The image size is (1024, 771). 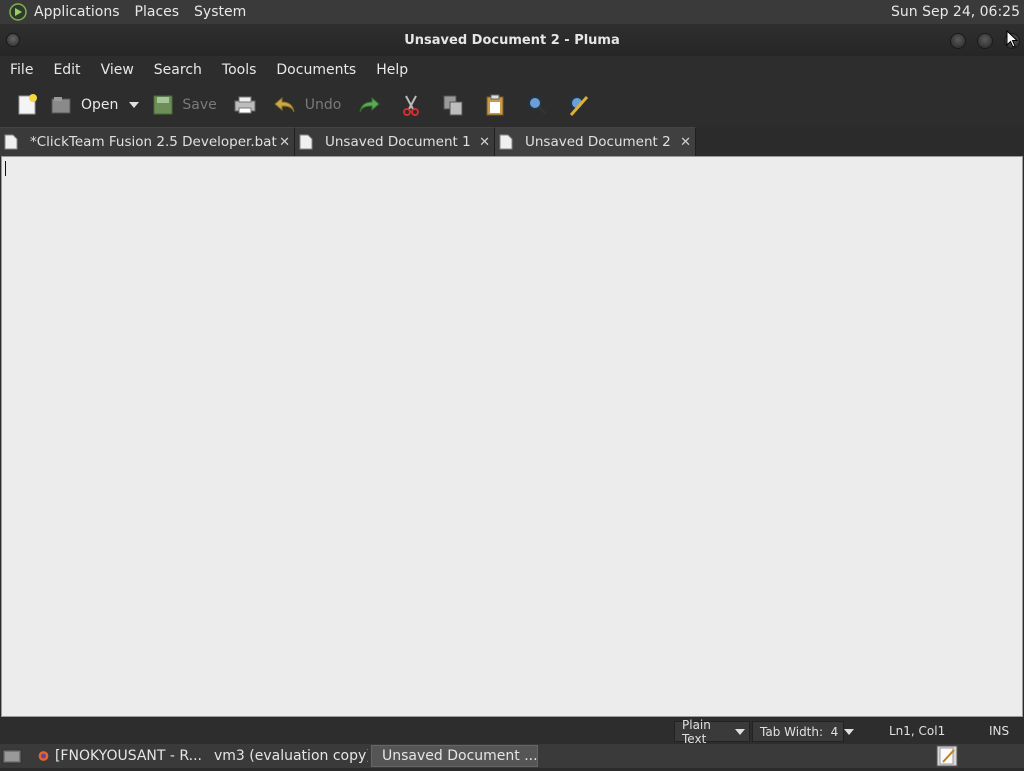 I want to click on cursor-position: Ln1, Col1, so click(x=917, y=731).